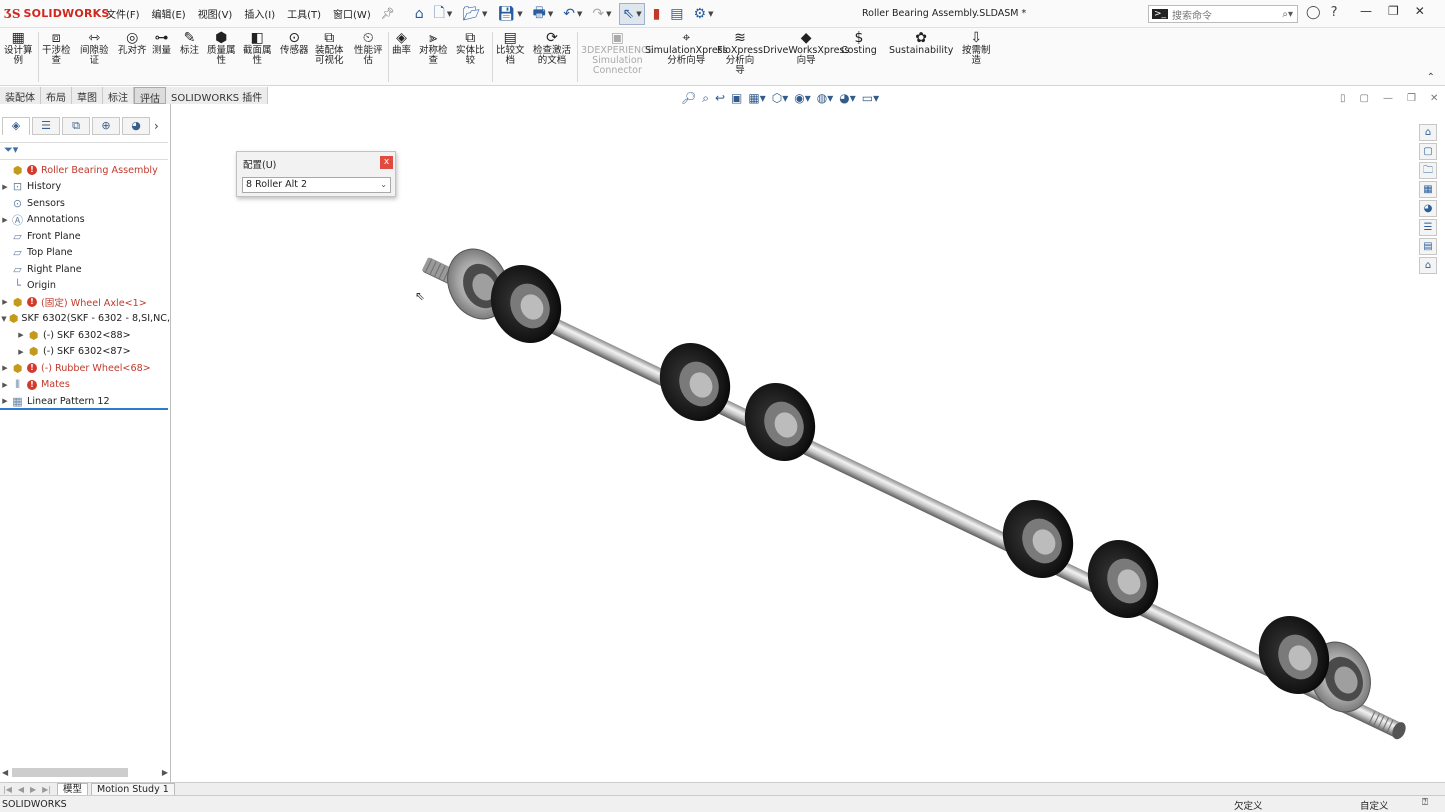  Describe the element at coordinates (806, 48) in the screenshot. I see `ribbon-button: ◆ DriveWorksXpress 向导` at that location.